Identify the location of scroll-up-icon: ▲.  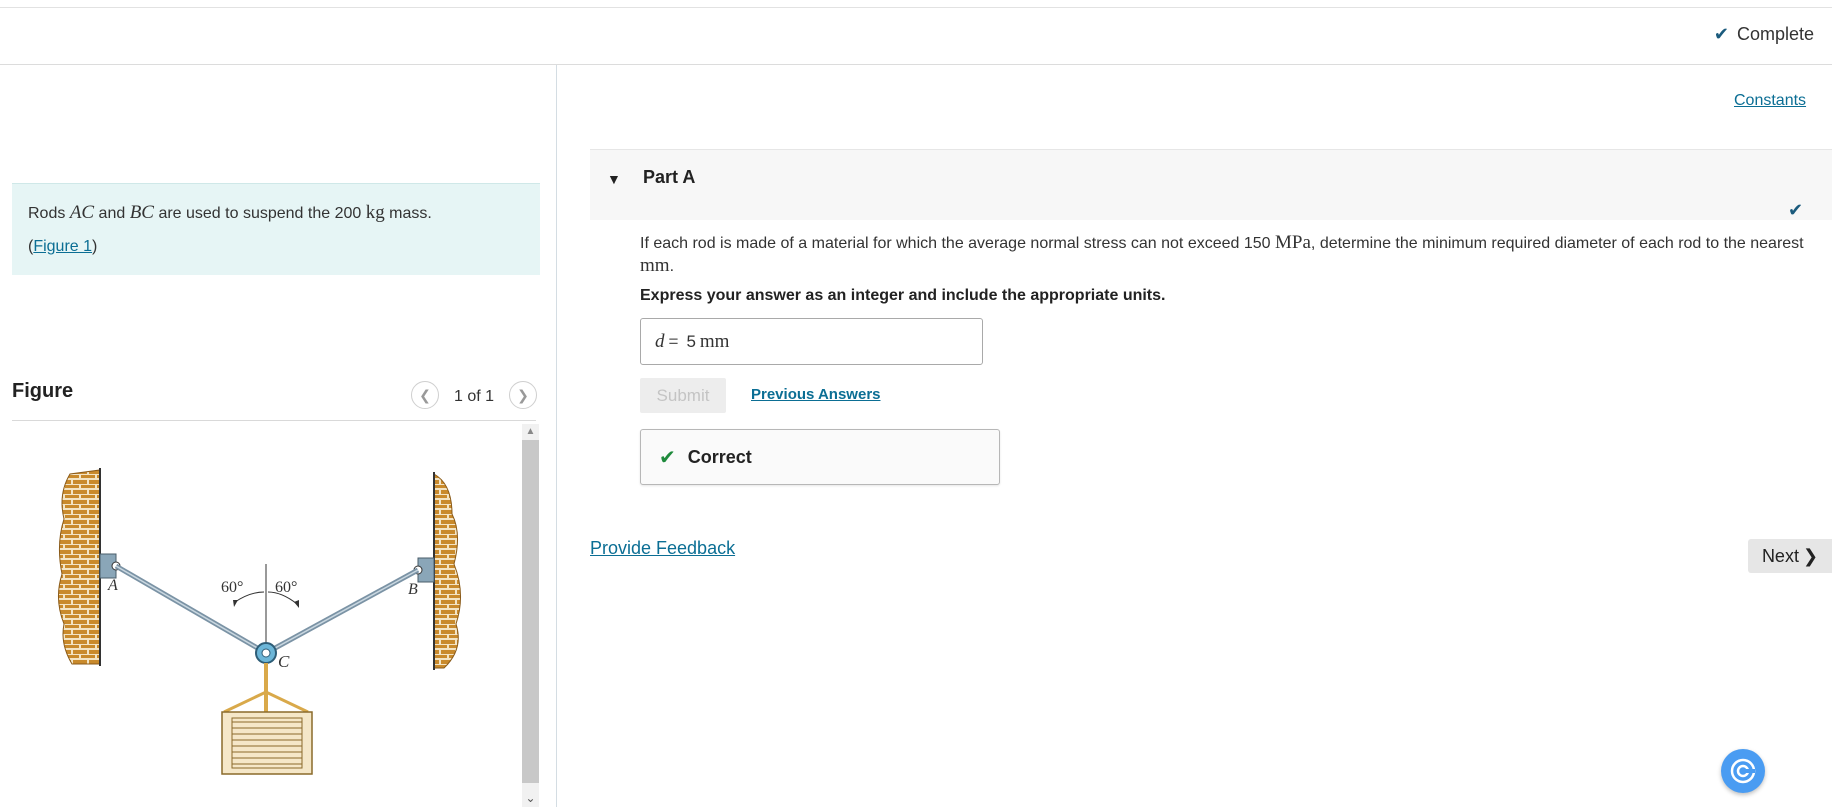
(530, 432).